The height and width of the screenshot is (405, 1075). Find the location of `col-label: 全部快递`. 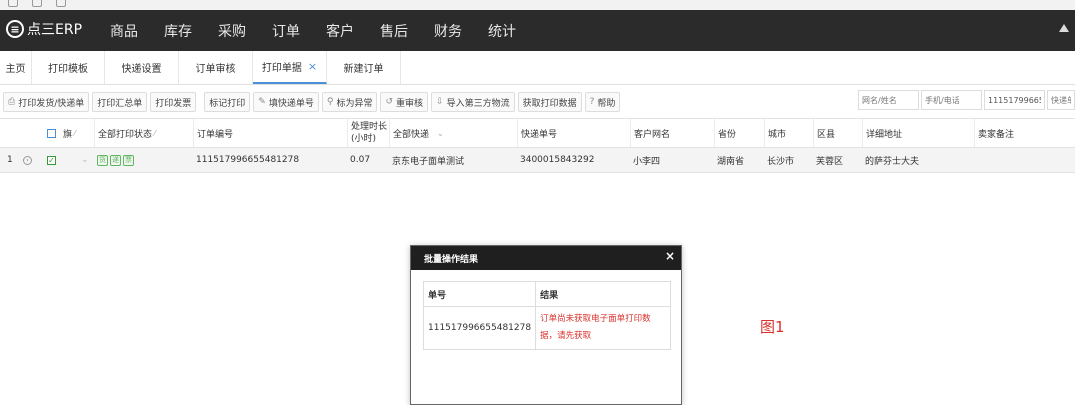

col-label: 全部快递 is located at coordinates (411, 134).